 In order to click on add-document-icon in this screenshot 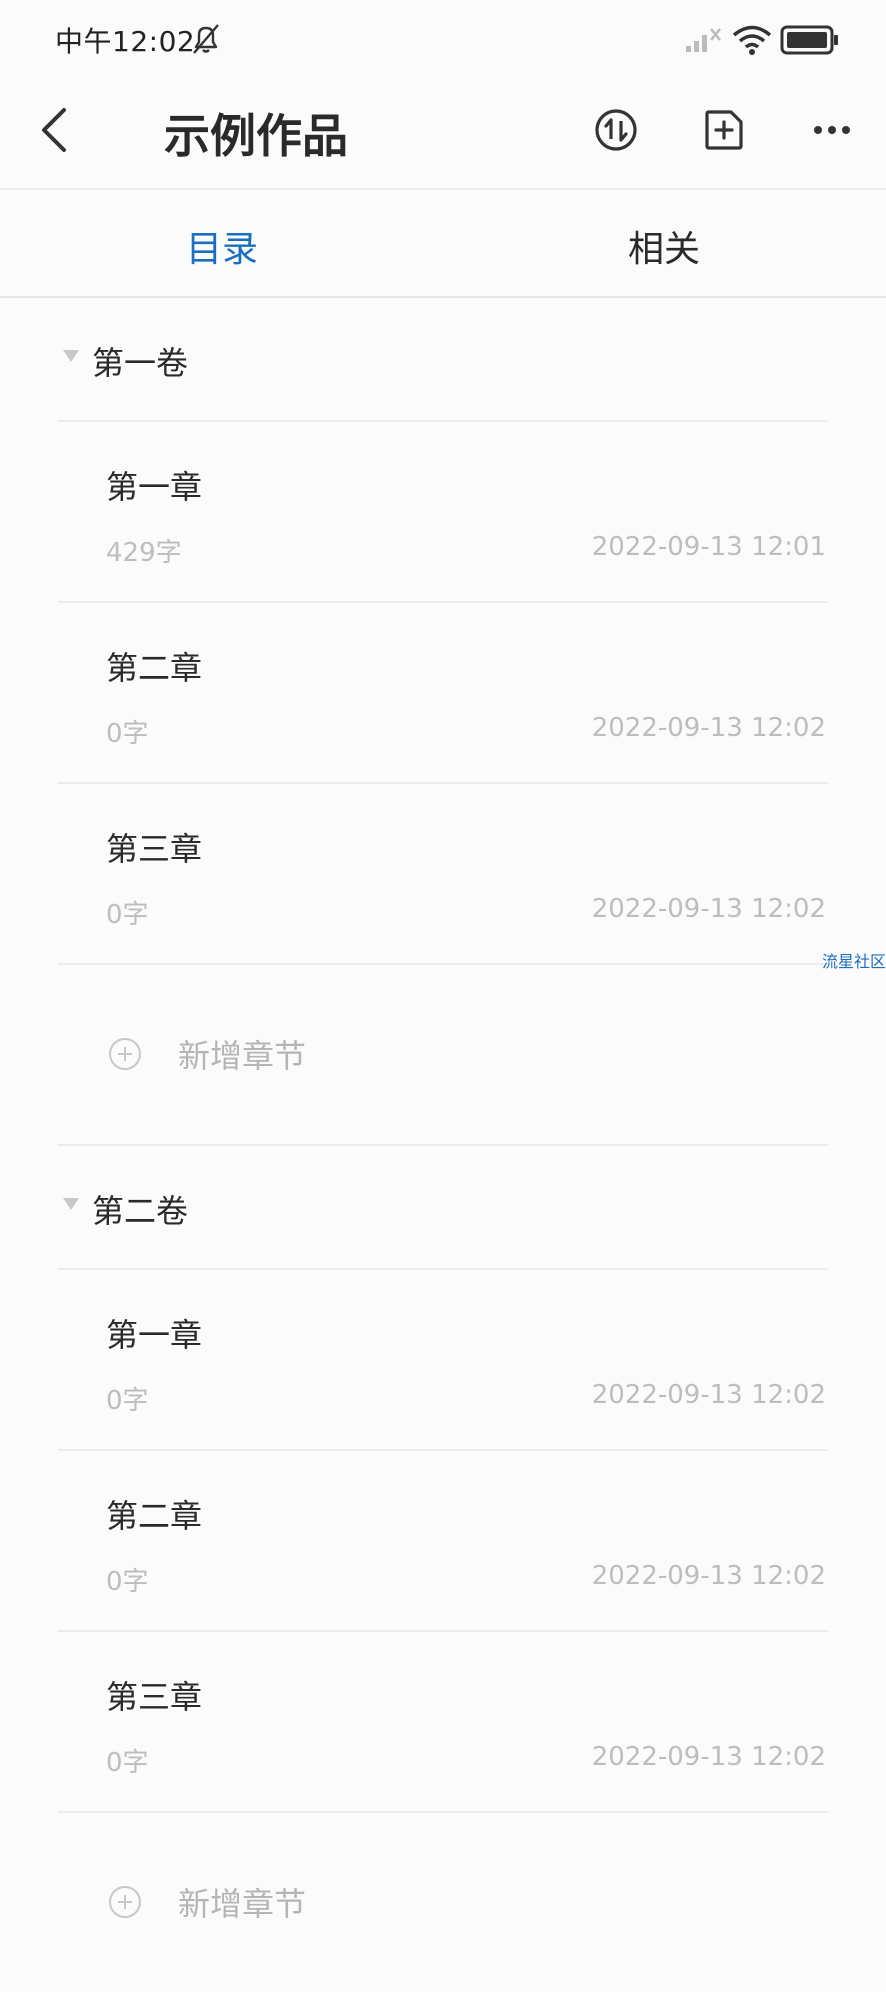, I will do `click(724, 130)`.